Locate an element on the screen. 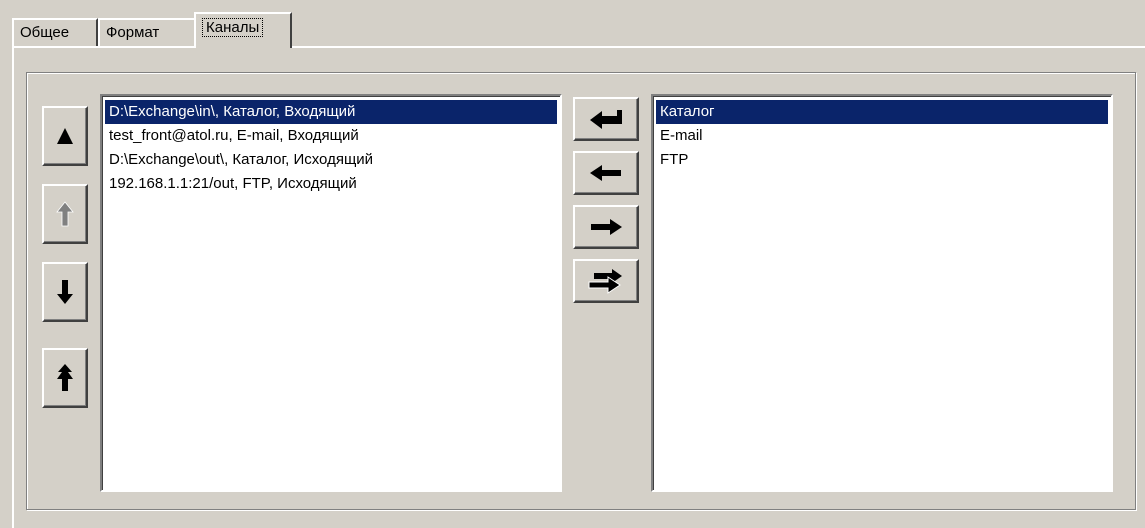  tab-general: Общее is located at coordinates (55, 32).